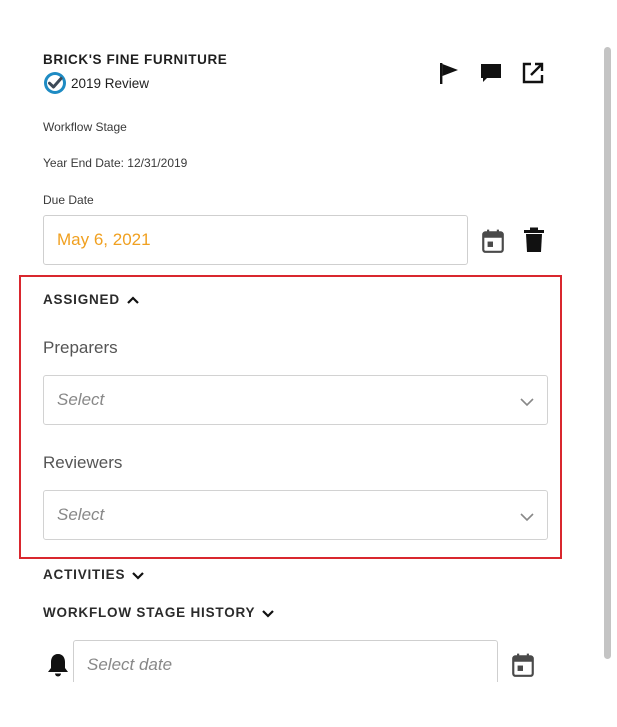  I want to click on preparers-label: Preparers, so click(80, 347).